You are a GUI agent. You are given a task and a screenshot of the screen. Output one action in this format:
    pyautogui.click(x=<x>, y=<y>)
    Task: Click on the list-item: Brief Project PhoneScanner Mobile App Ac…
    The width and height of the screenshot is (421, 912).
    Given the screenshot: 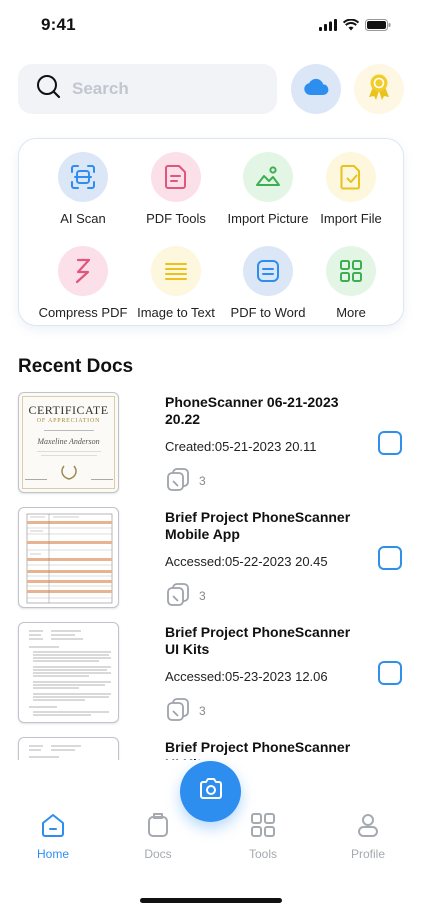 What is the action you would take?
    pyautogui.click(x=210, y=557)
    